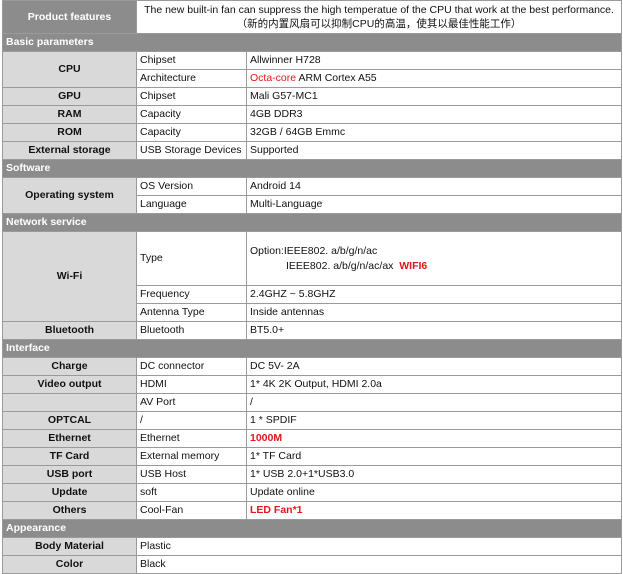  What do you see at coordinates (434, 510) in the screenshot?
I see `others-value: LED Fan*1` at bounding box center [434, 510].